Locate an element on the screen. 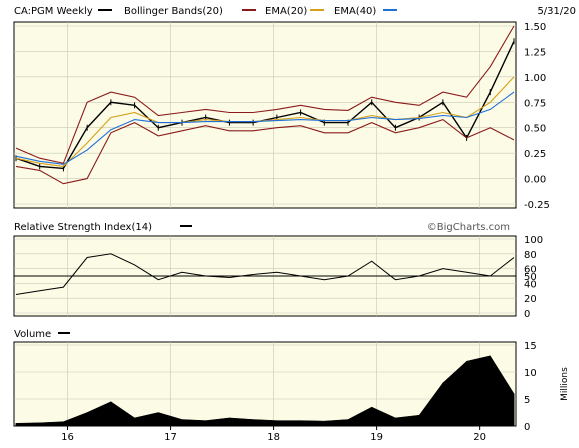  x-tick-label: 19 is located at coordinates (376, 437).